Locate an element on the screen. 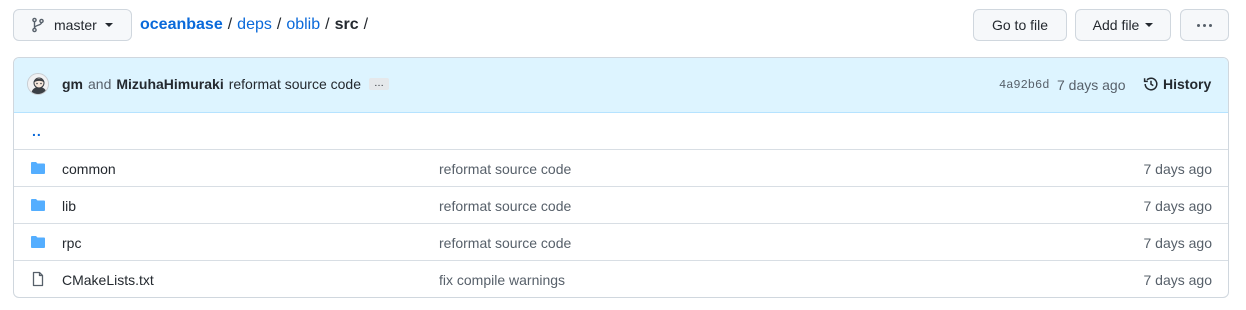 The height and width of the screenshot is (310, 1246). commit-author-link: gm is located at coordinates (72, 84).